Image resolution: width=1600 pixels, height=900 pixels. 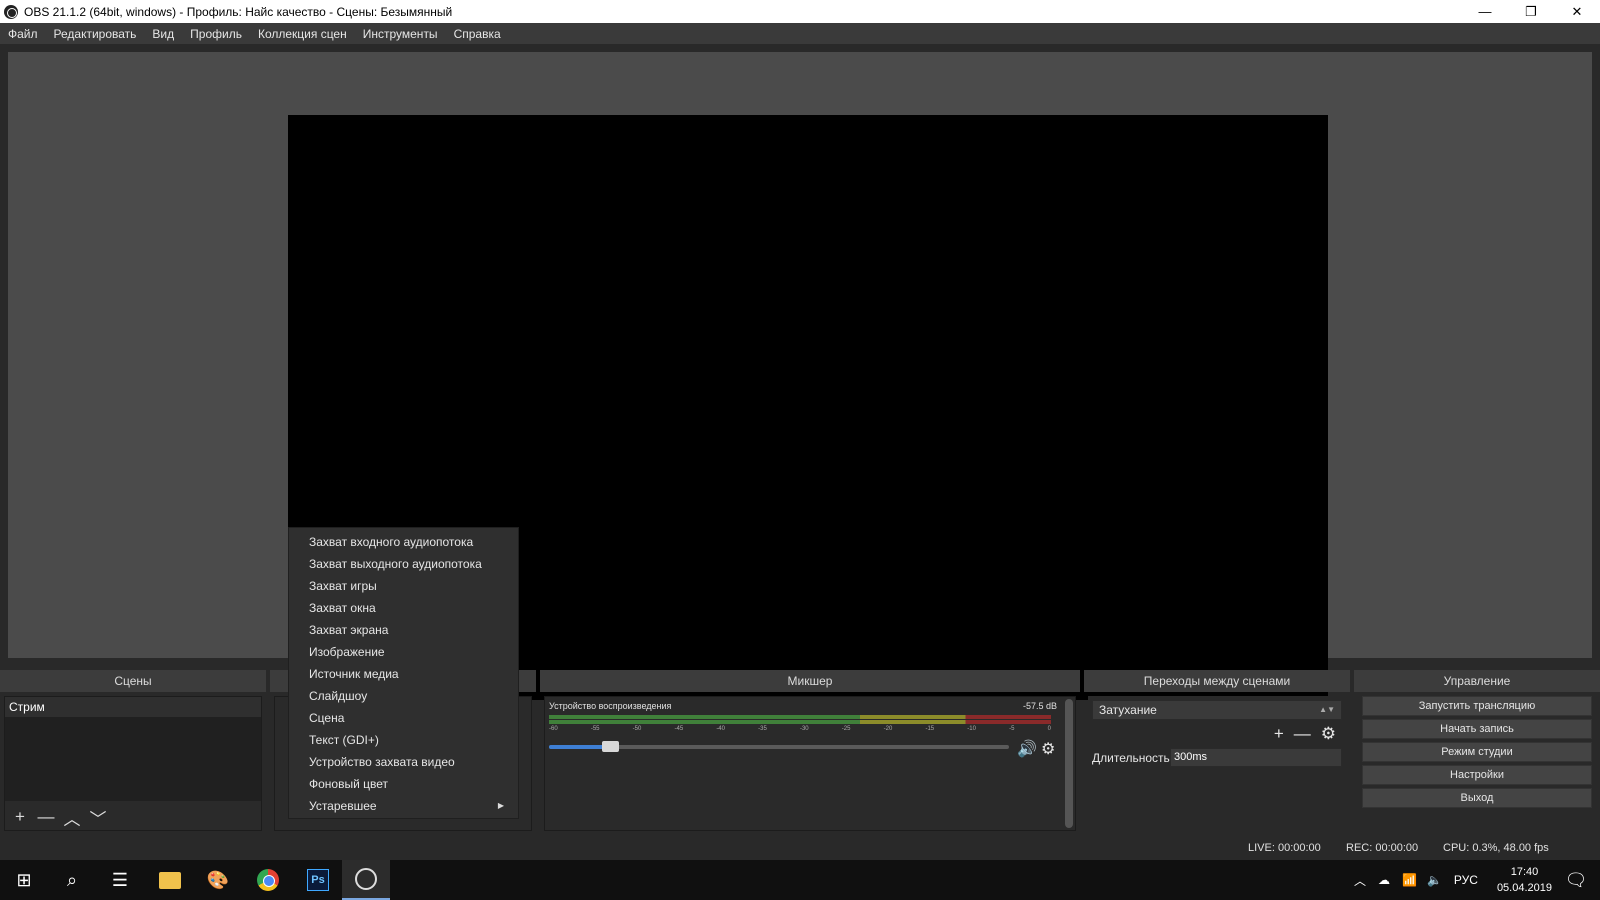 I want to click on folder-icon, so click(x=170, y=880).